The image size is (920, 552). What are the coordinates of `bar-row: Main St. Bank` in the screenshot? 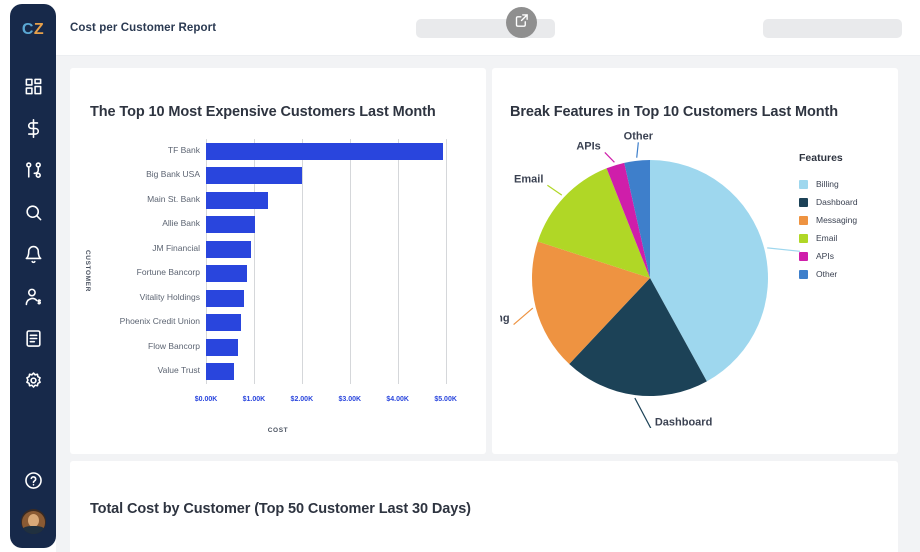 It's located at (207, 200).